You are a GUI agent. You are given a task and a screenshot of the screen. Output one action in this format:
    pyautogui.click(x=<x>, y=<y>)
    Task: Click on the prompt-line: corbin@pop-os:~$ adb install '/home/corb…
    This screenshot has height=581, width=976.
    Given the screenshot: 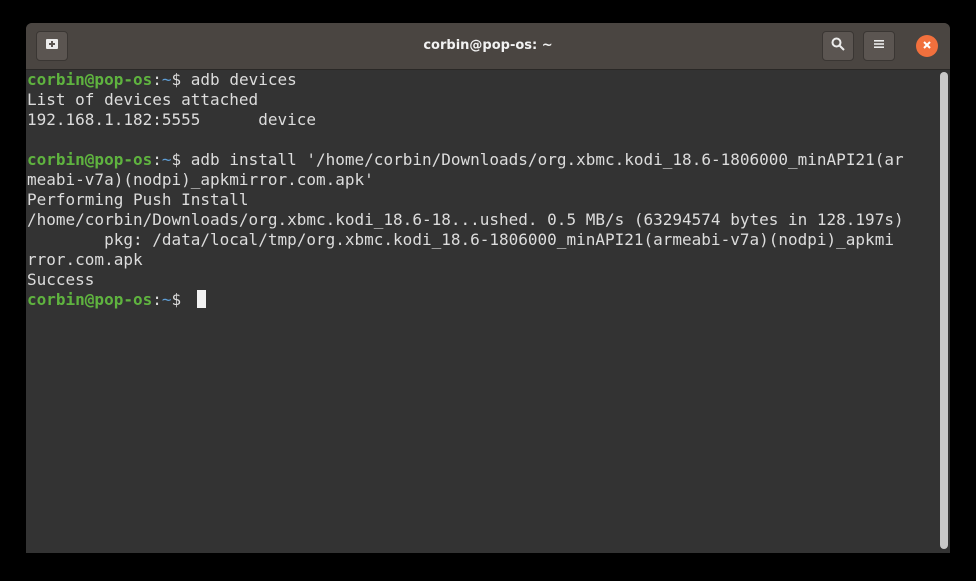 What is the action you would take?
    pyautogui.click(x=482, y=160)
    